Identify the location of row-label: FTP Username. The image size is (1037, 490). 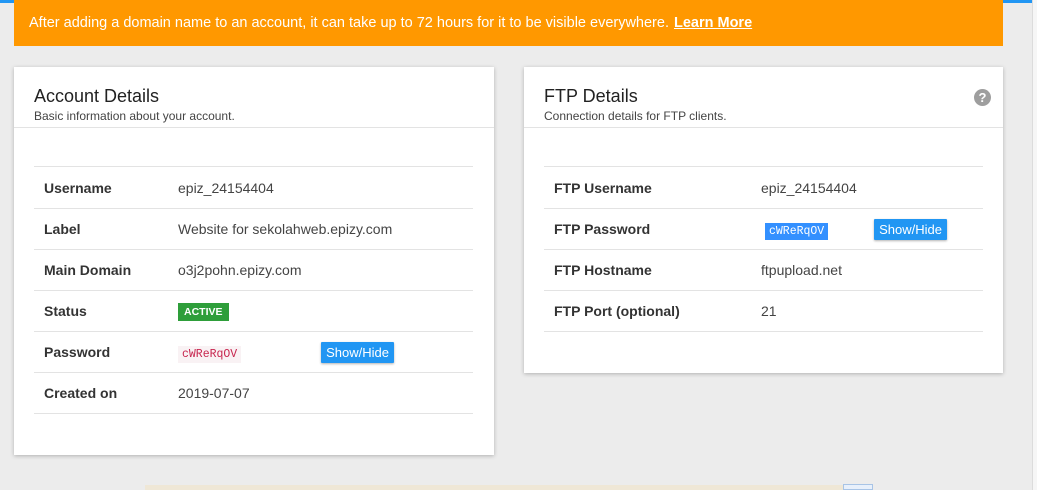
(647, 187).